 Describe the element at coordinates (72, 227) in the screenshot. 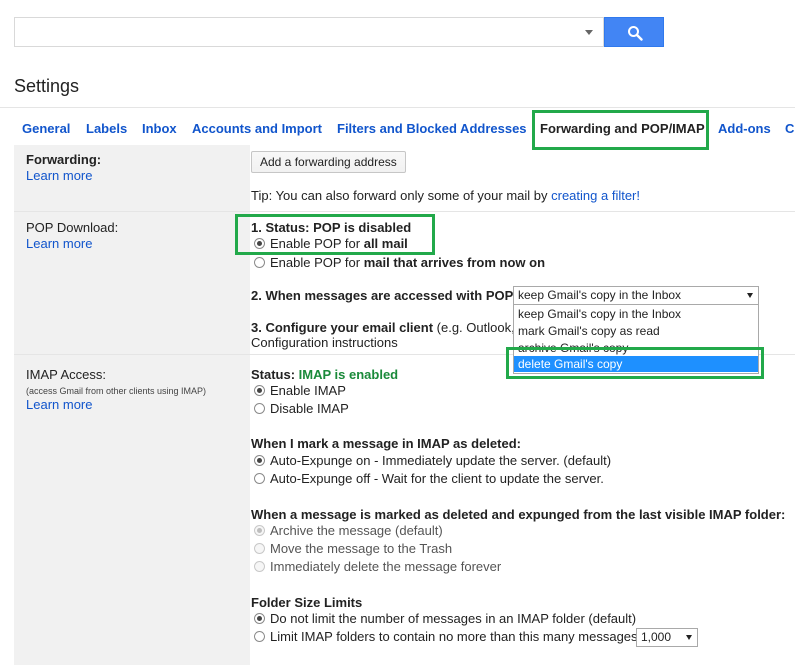

I see `pop-download-title: POP Download:` at that location.